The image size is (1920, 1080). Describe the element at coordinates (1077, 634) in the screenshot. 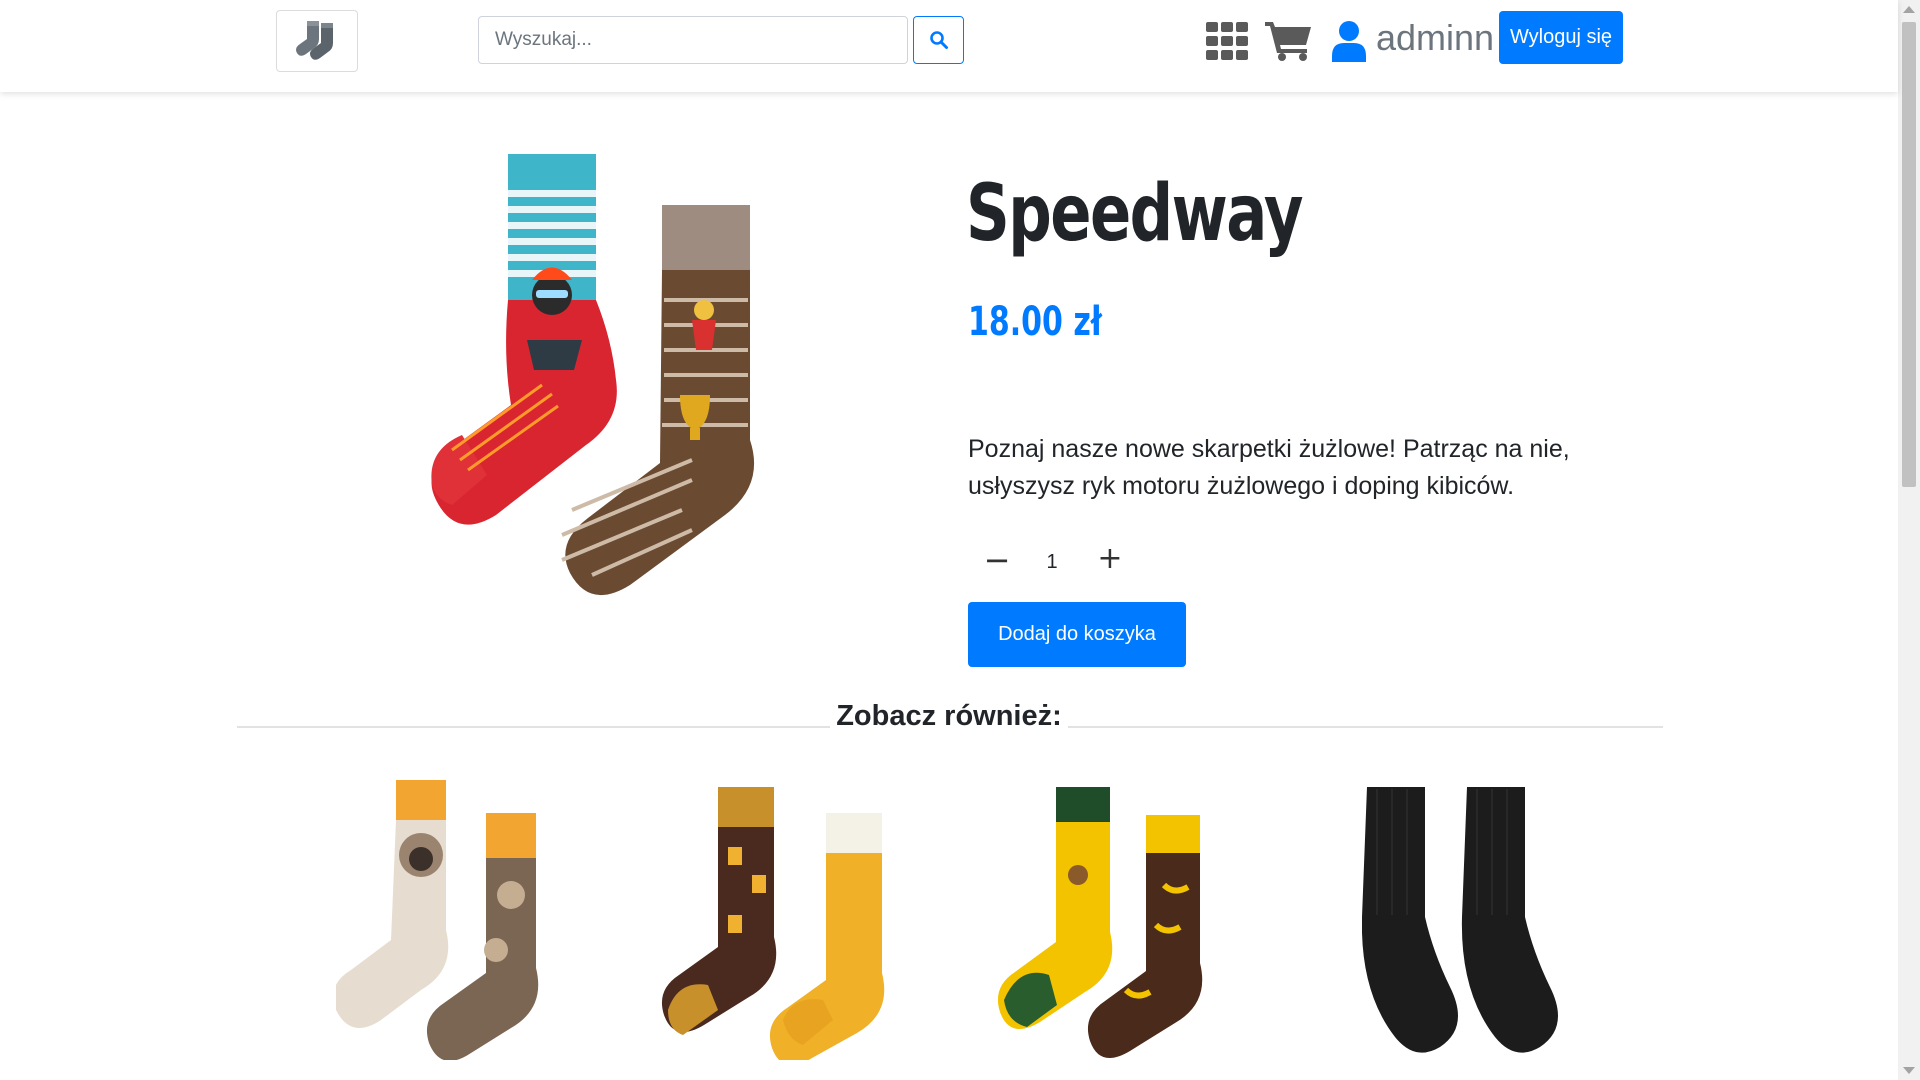

I see `add-to-cart-button: Dodaj do koszyka` at that location.